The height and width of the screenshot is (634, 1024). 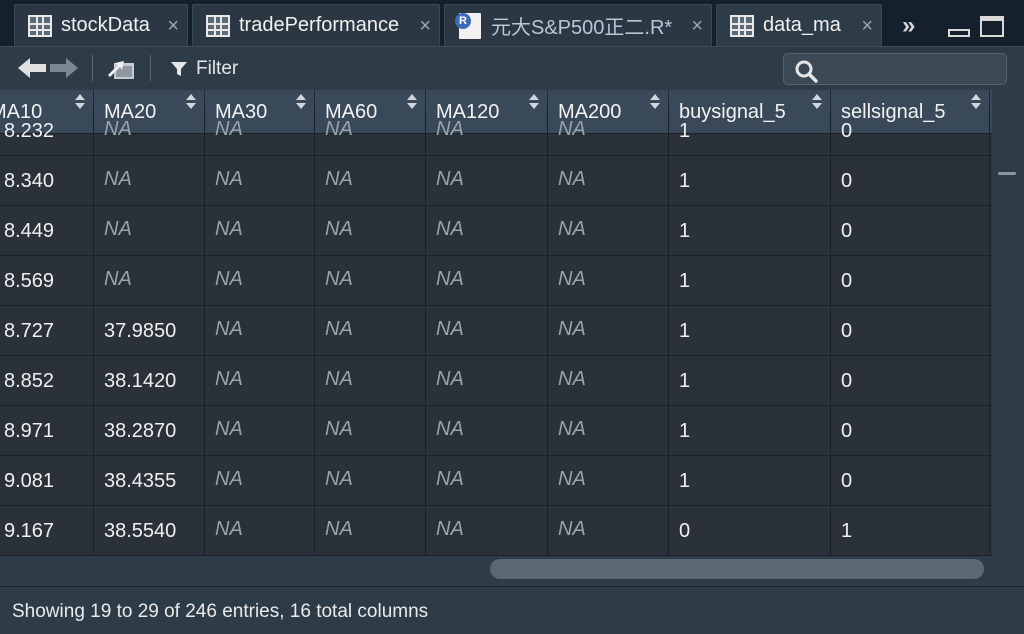 What do you see at coordinates (33, 68) in the screenshot?
I see `back-arrow-icon` at bounding box center [33, 68].